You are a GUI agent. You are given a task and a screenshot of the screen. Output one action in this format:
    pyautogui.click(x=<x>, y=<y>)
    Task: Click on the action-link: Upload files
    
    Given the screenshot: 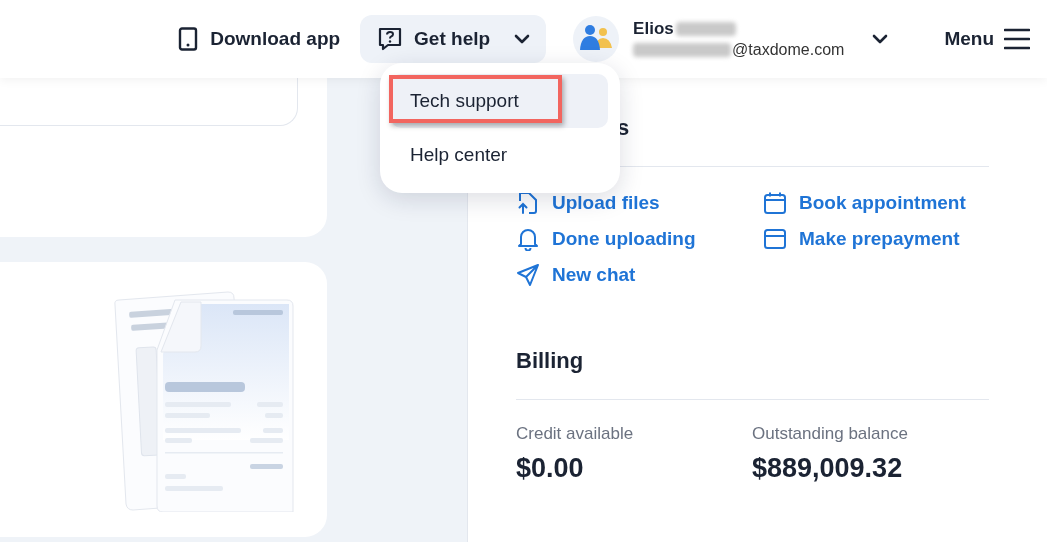 What is the action you would take?
    pyautogui.click(x=588, y=203)
    